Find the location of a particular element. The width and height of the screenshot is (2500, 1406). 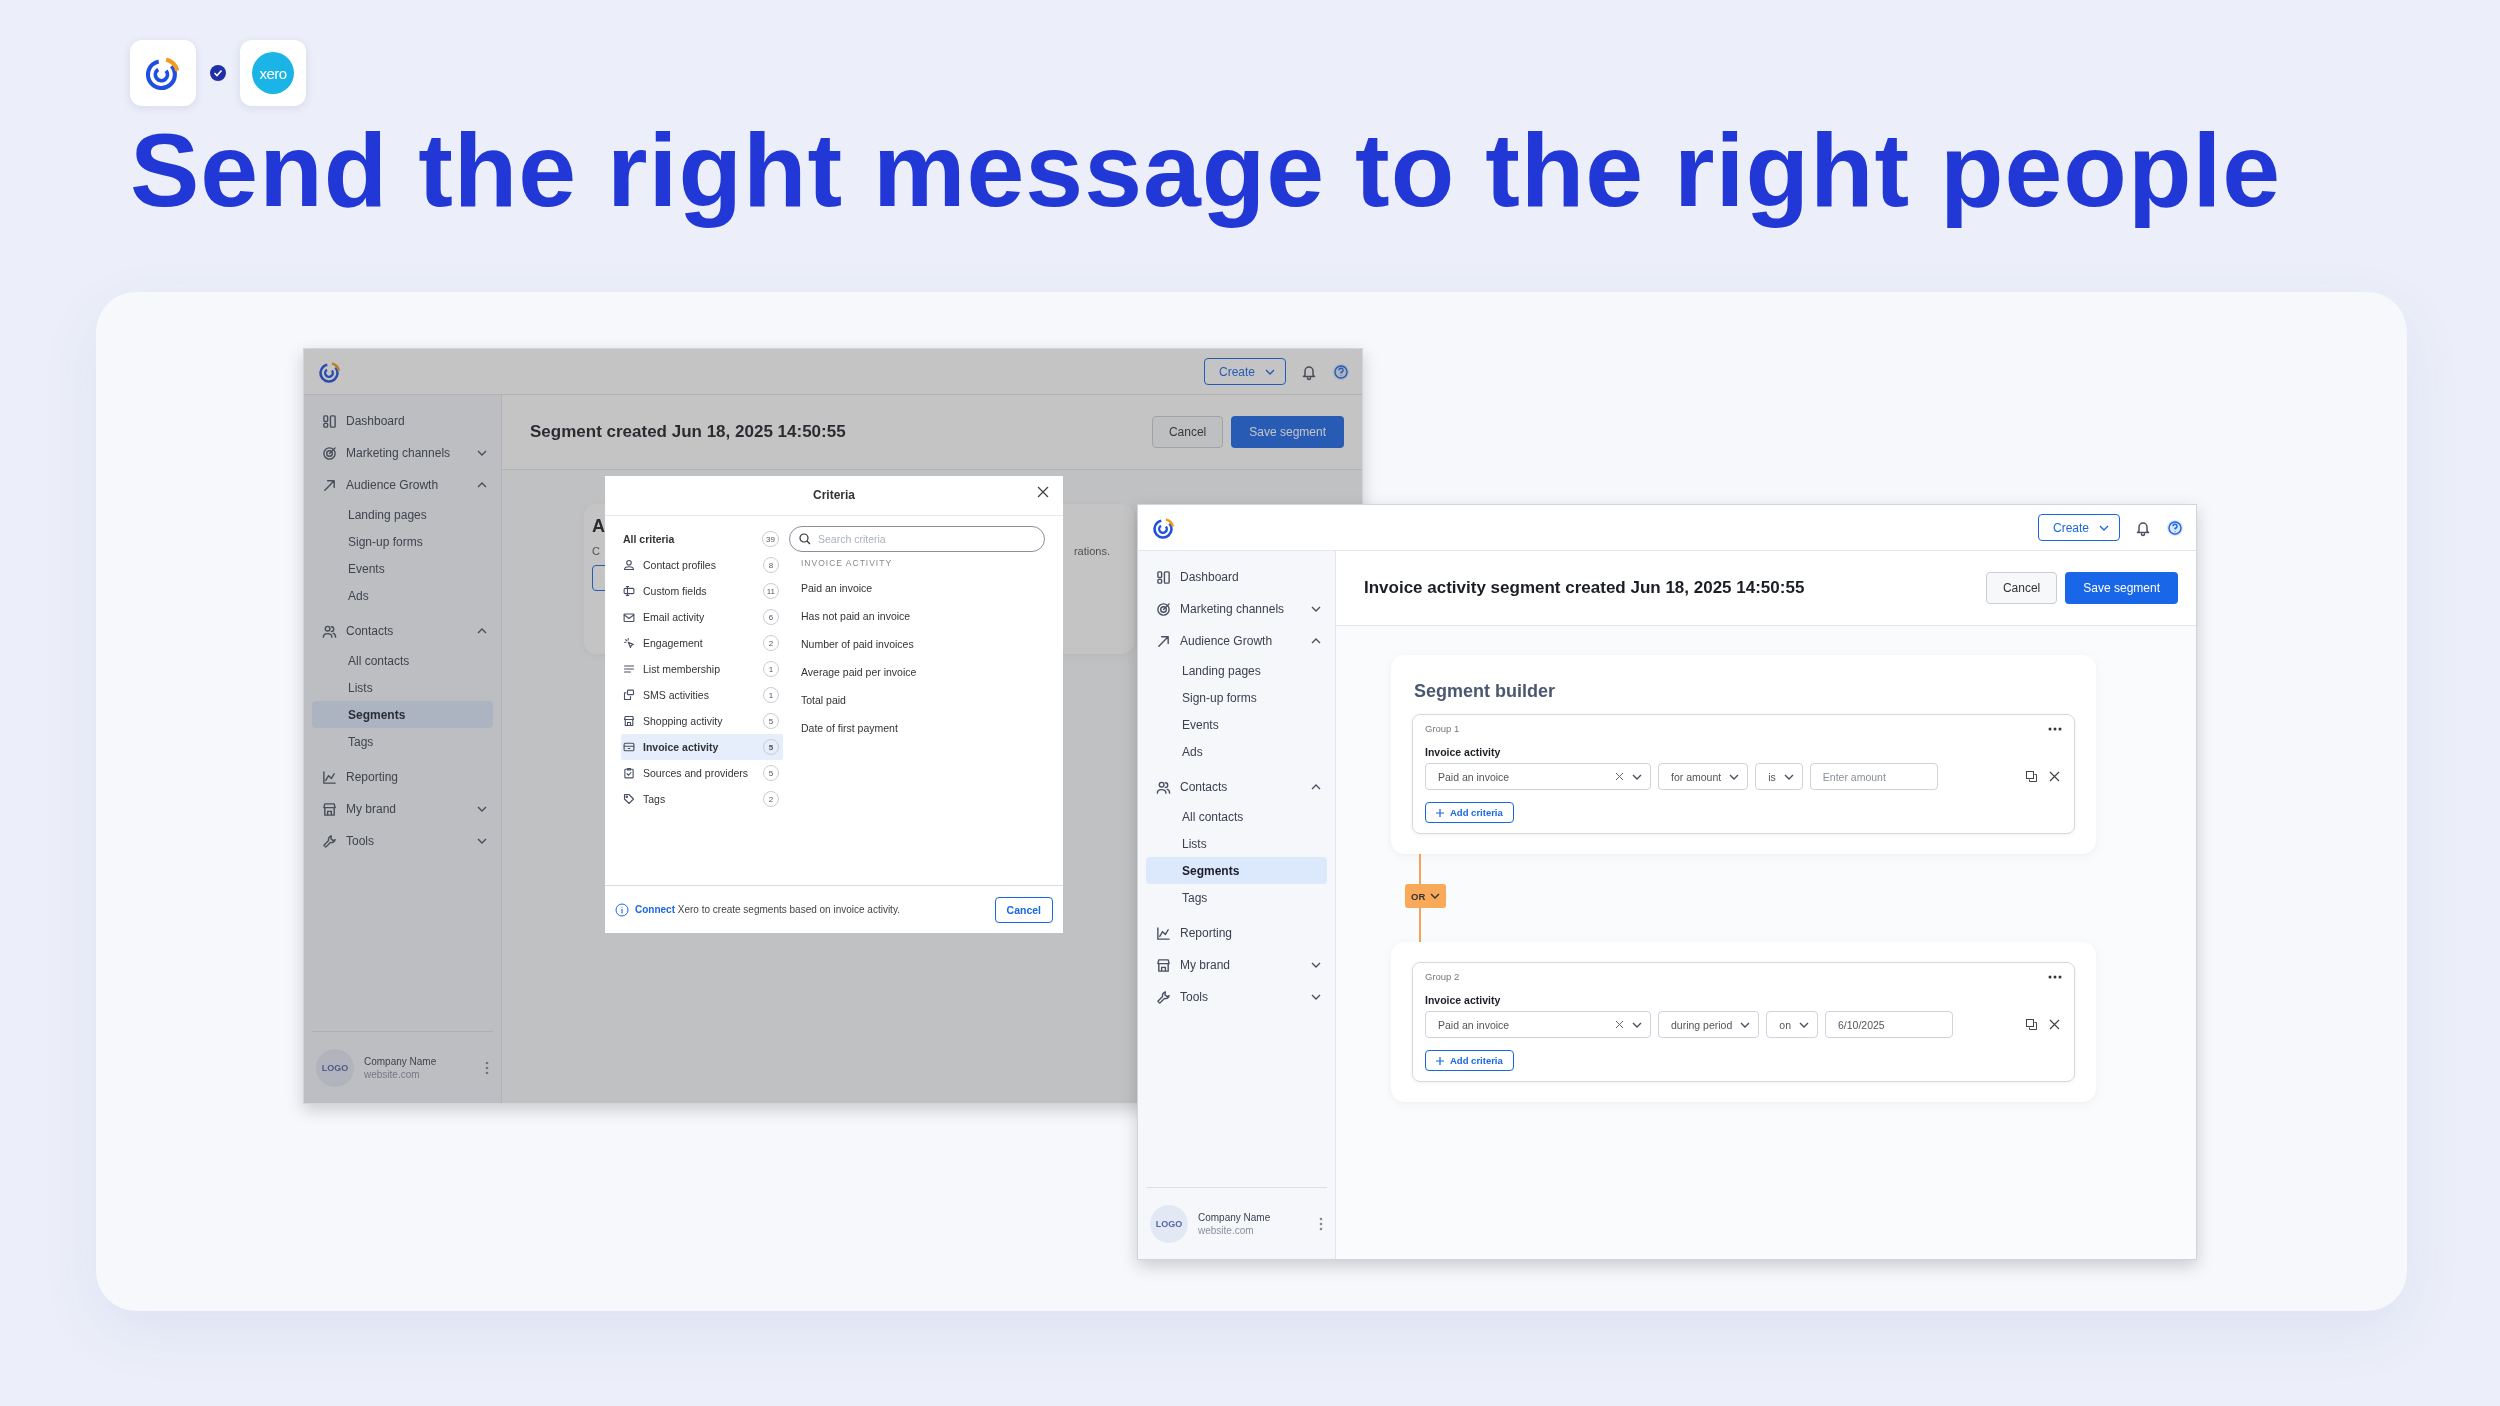

criteria-category: Tags 2 is located at coordinates (702, 799).